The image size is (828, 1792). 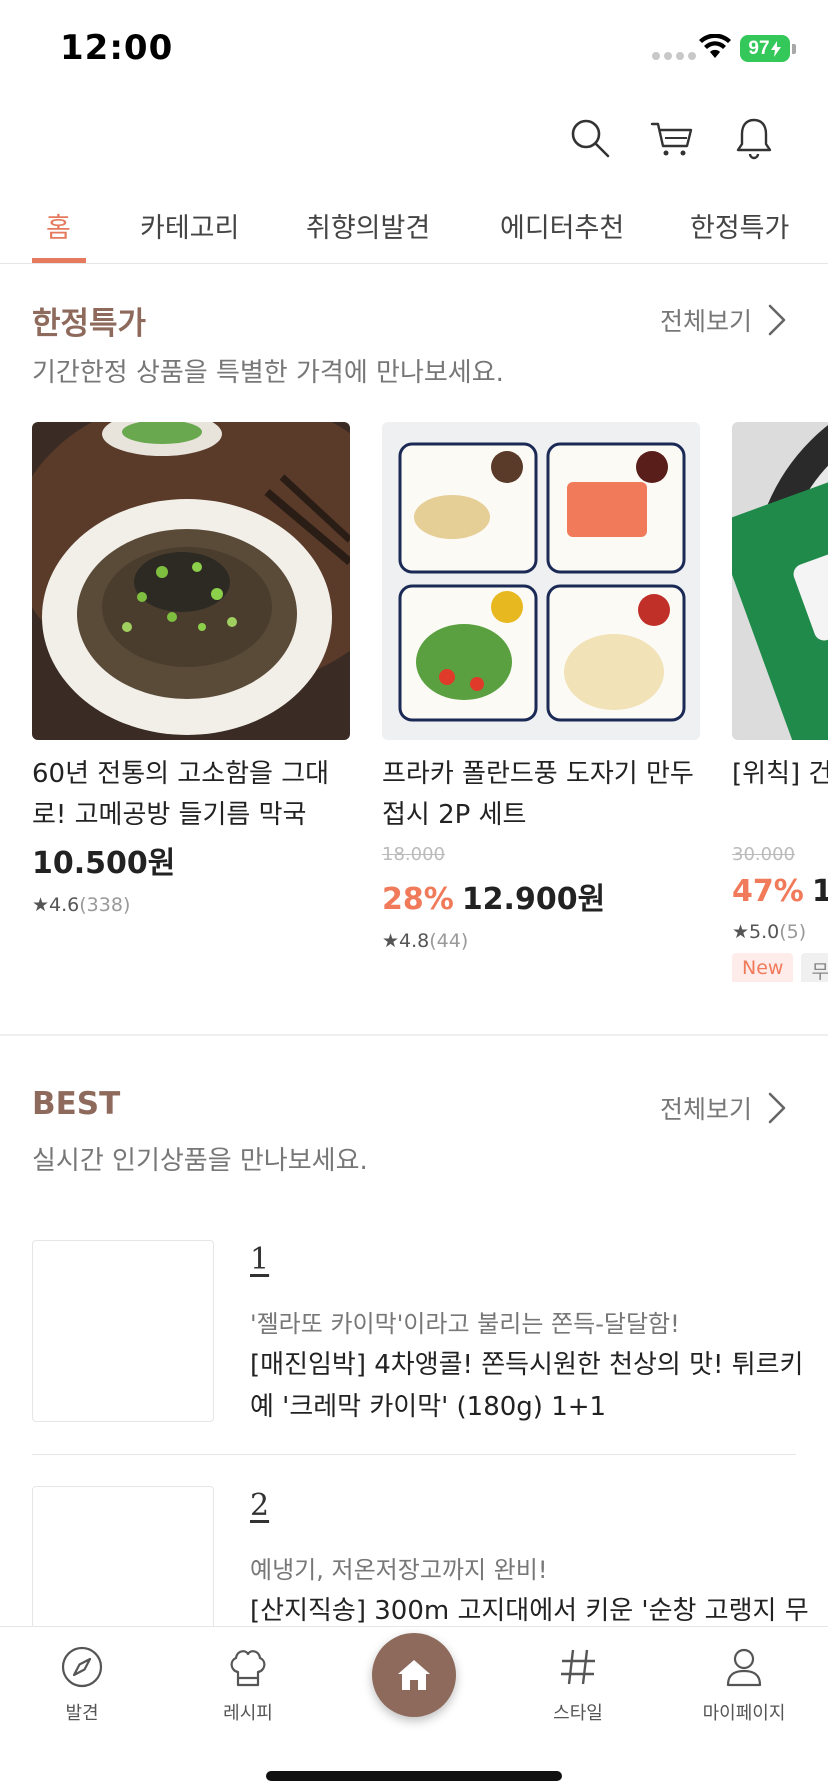 I want to click on cart-icon, so click(x=672, y=138).